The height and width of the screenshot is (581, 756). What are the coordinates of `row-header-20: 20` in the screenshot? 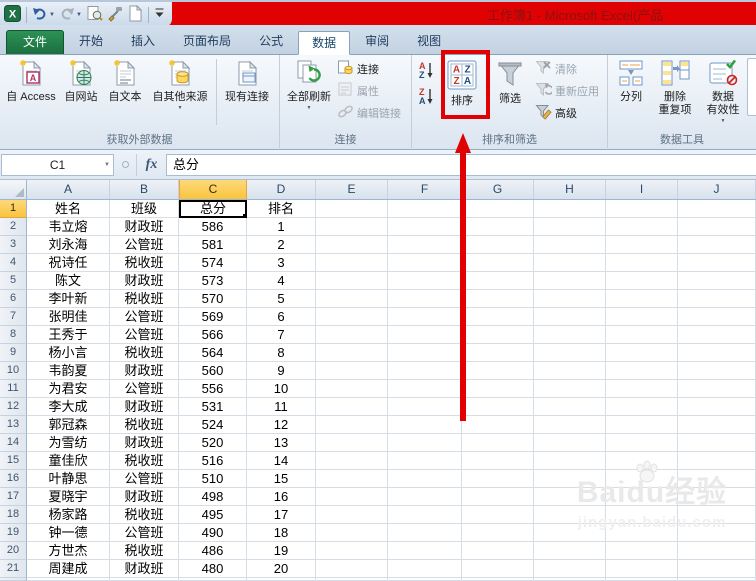 It's located at (13, 551).